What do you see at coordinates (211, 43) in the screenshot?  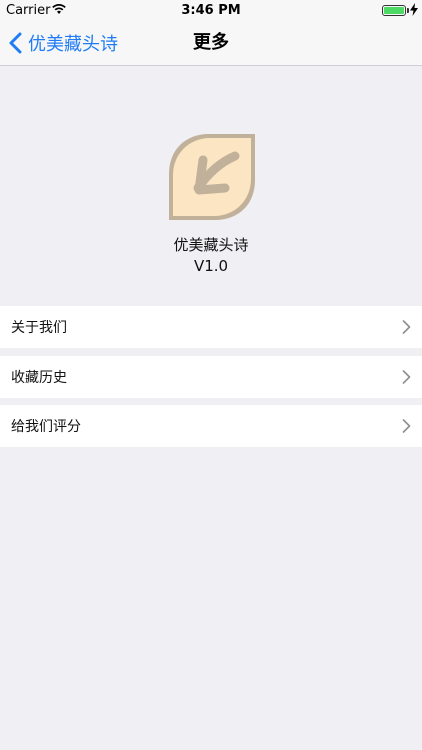 I see `navigation-bar: 更多 优美藏头诗` at bounding box center [211, 43].